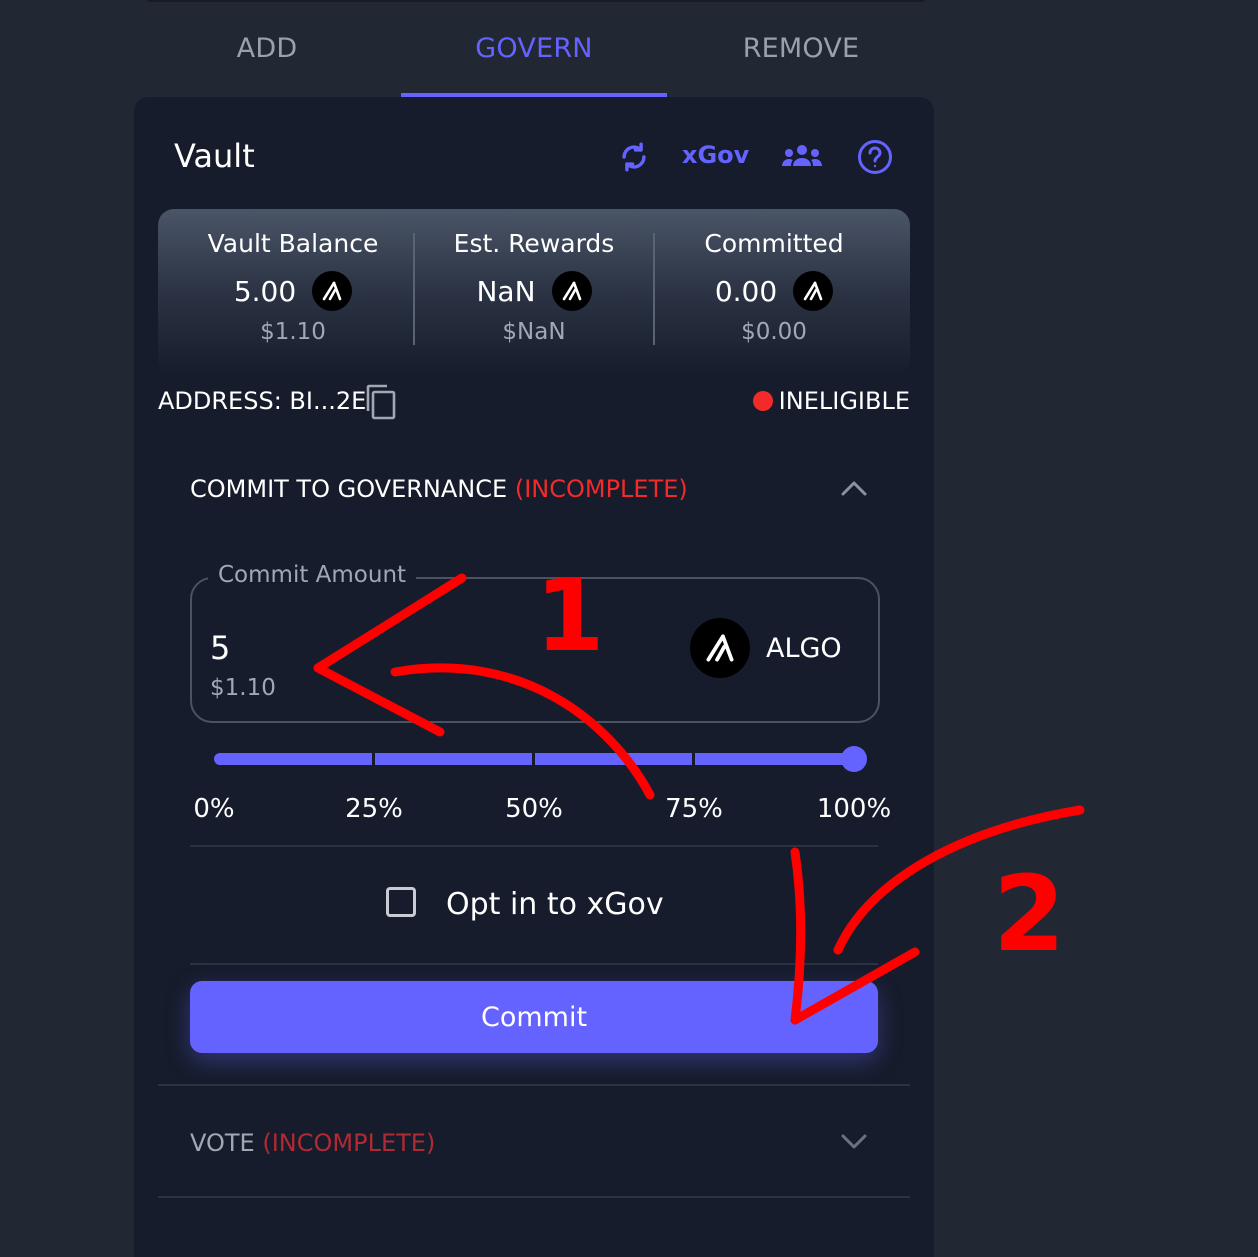  I want to click on vote-section-header: VOTE (INCOMPLETE), so click(312, 1143).